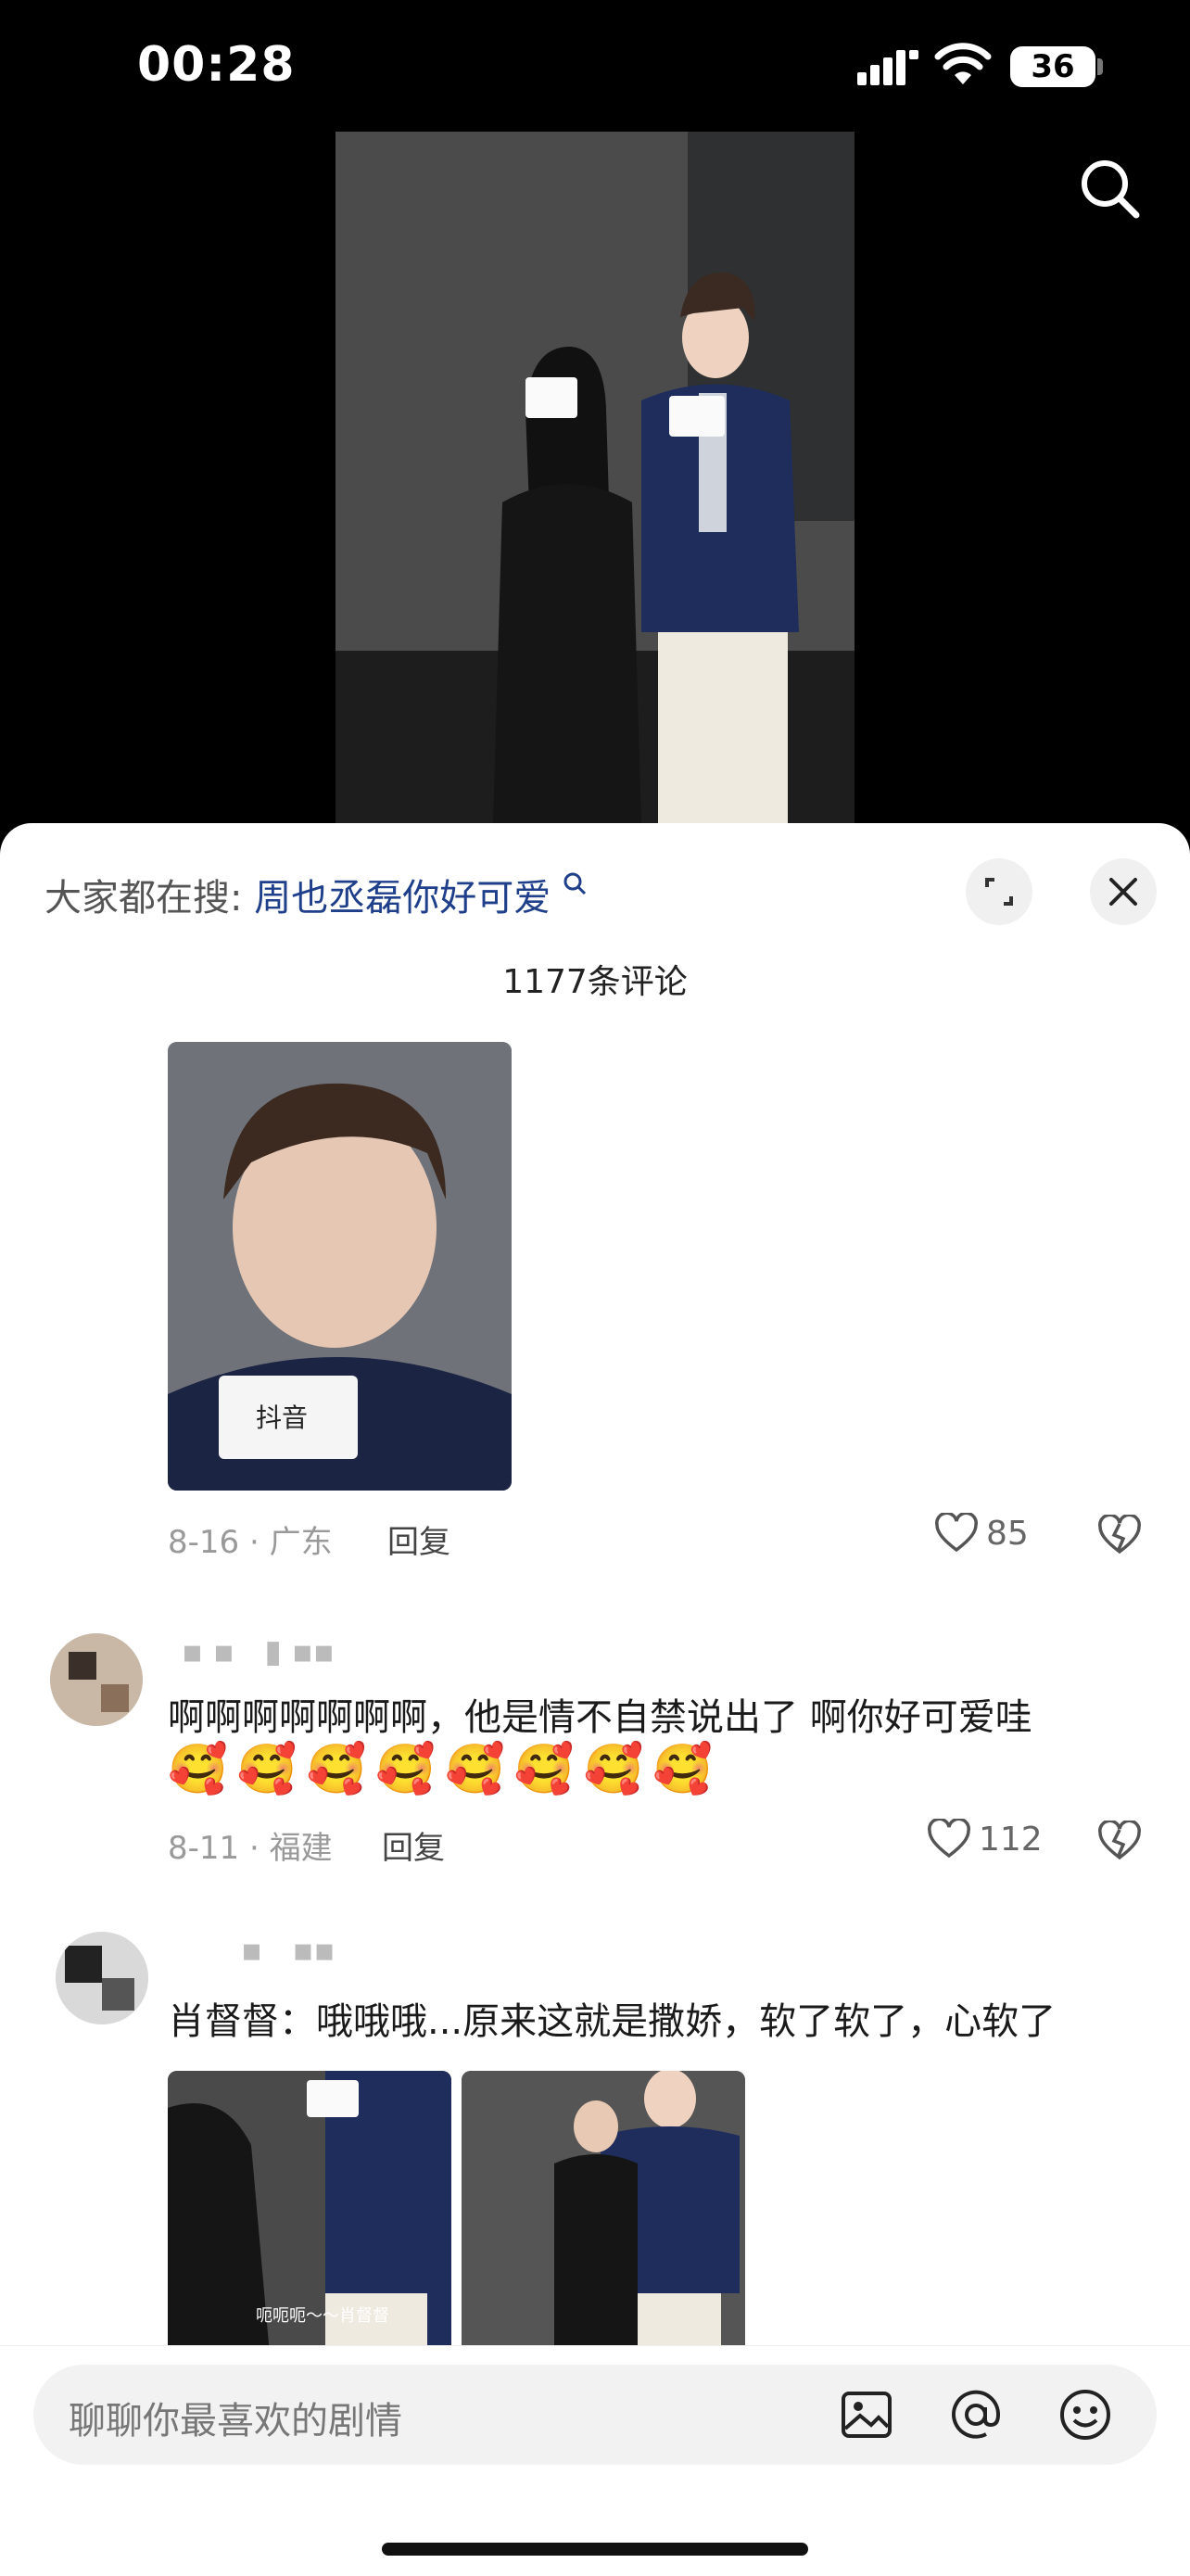  I want to click on mention-icon, so click(976, 2415).